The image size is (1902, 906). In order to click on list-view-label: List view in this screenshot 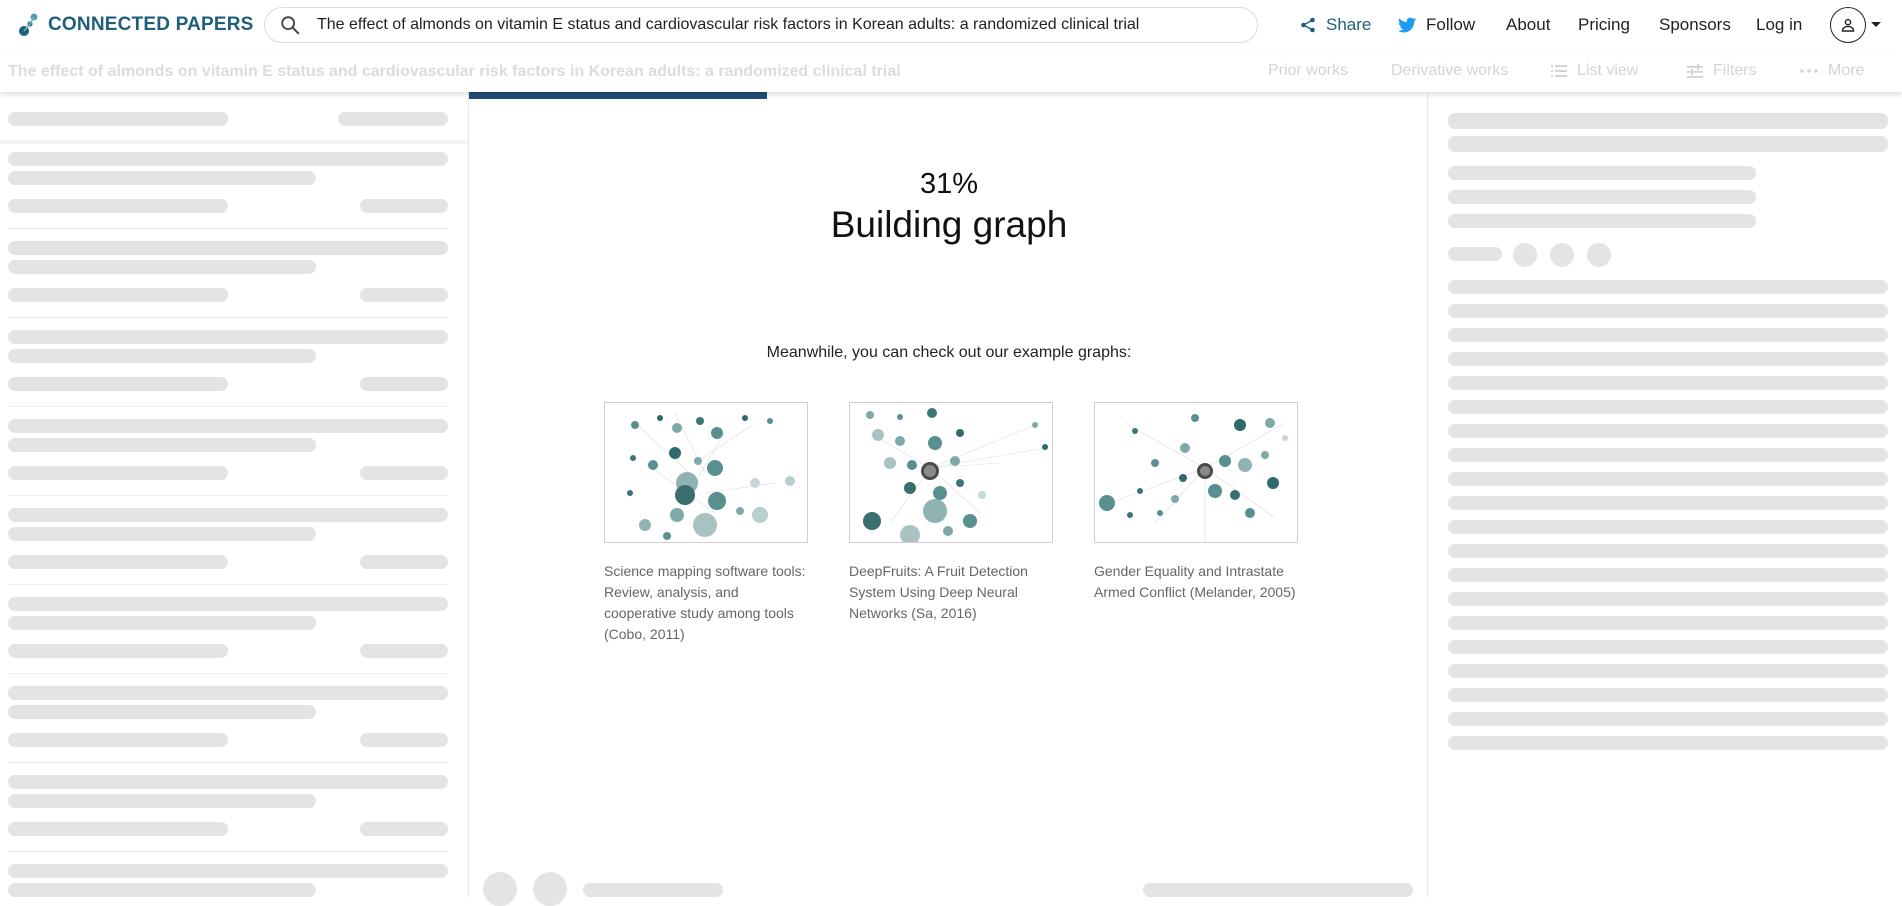, I will do `click(1608, 70)`.